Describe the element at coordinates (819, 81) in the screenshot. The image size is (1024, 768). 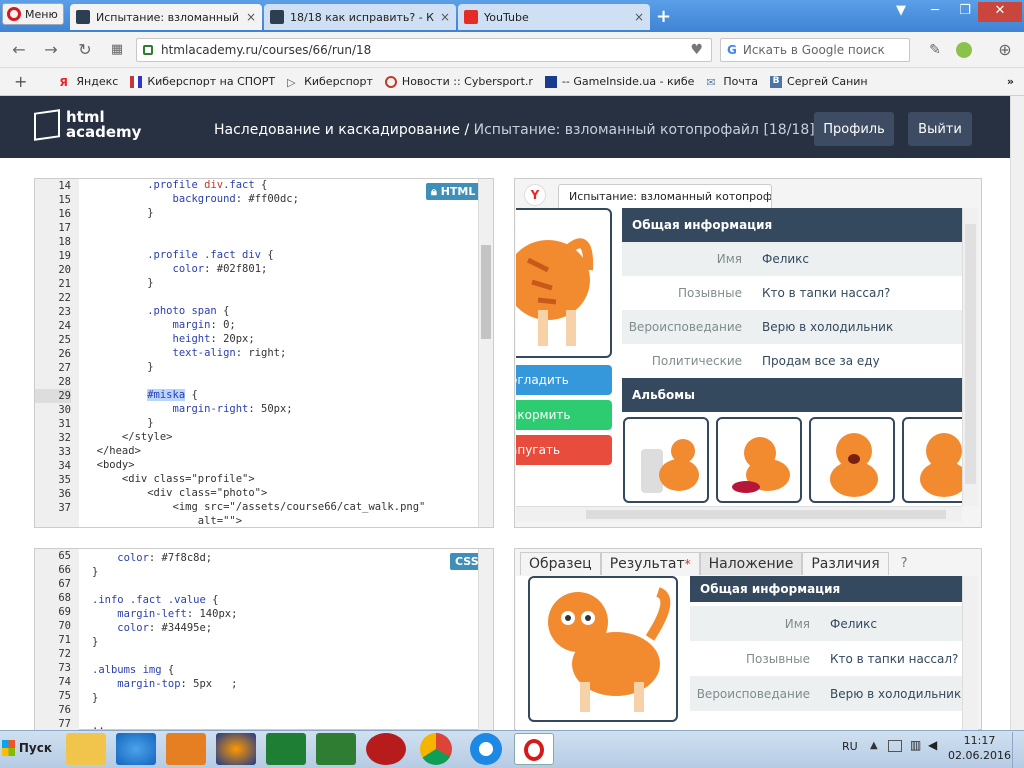
I see `bookmark-vk: B Сергей Санин` at that location.